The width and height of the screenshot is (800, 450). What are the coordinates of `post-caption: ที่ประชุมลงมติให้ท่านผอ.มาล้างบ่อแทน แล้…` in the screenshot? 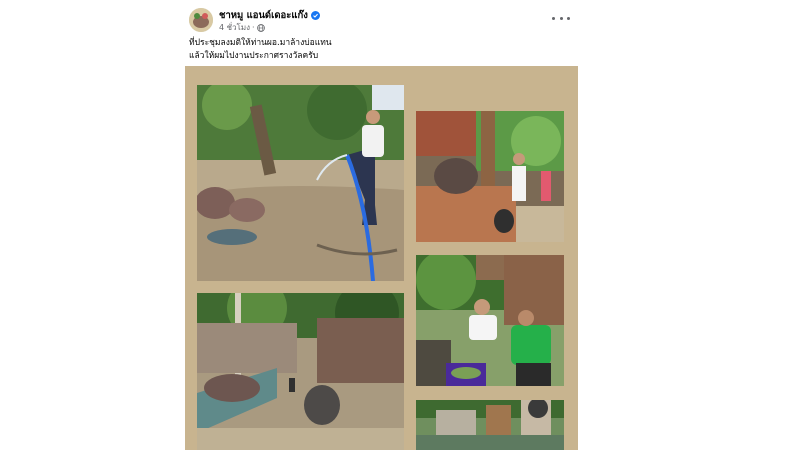 It's located at (260, 50).